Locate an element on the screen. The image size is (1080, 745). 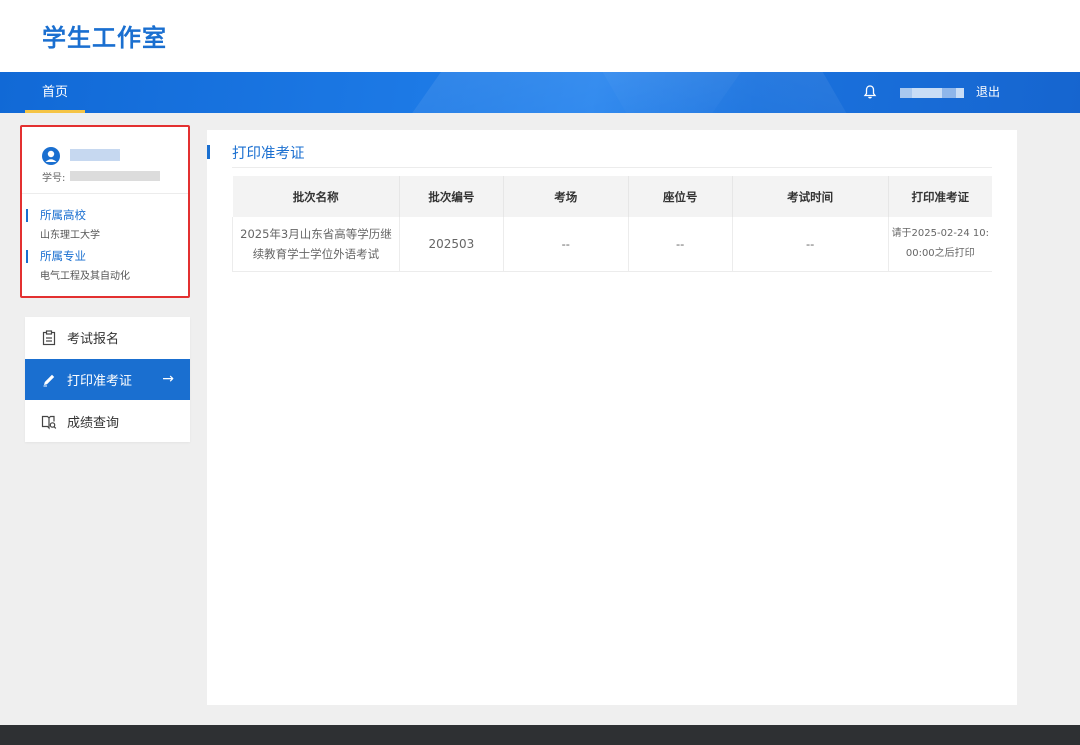
page-title: 打印准考证 is located at coordinates (268, 154).